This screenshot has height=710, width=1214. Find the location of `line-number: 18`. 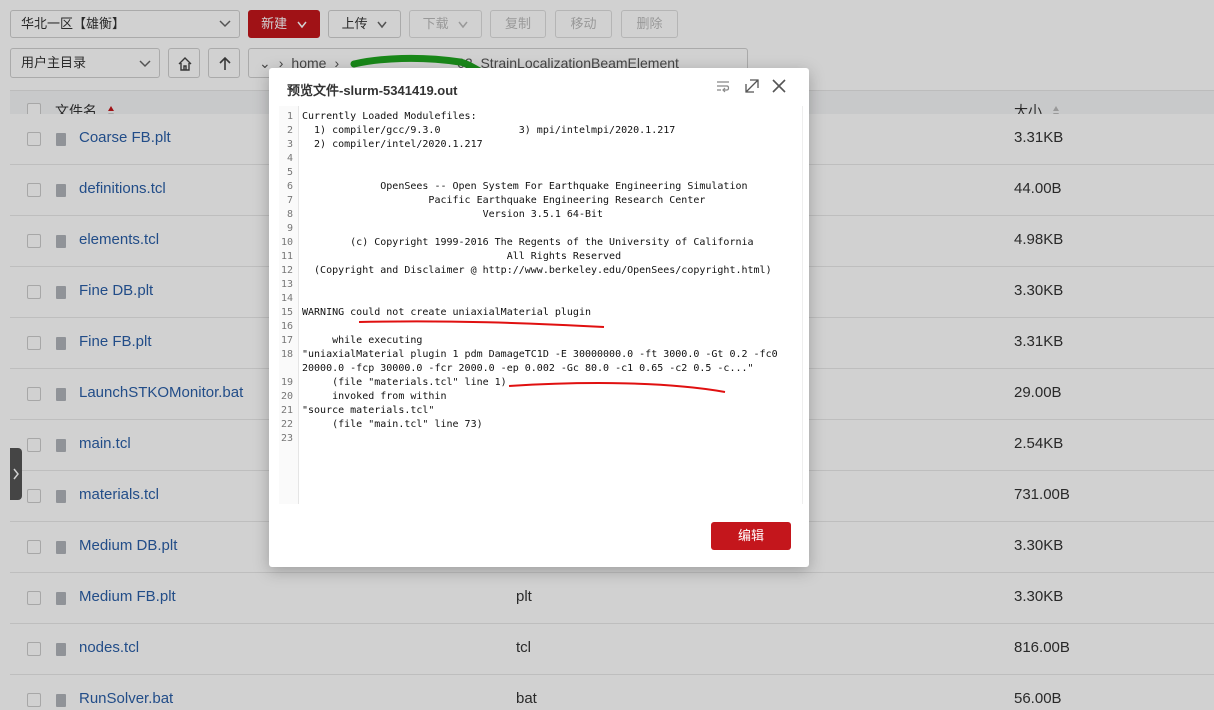

line-number: 18 is located at coordinates (286, 354).